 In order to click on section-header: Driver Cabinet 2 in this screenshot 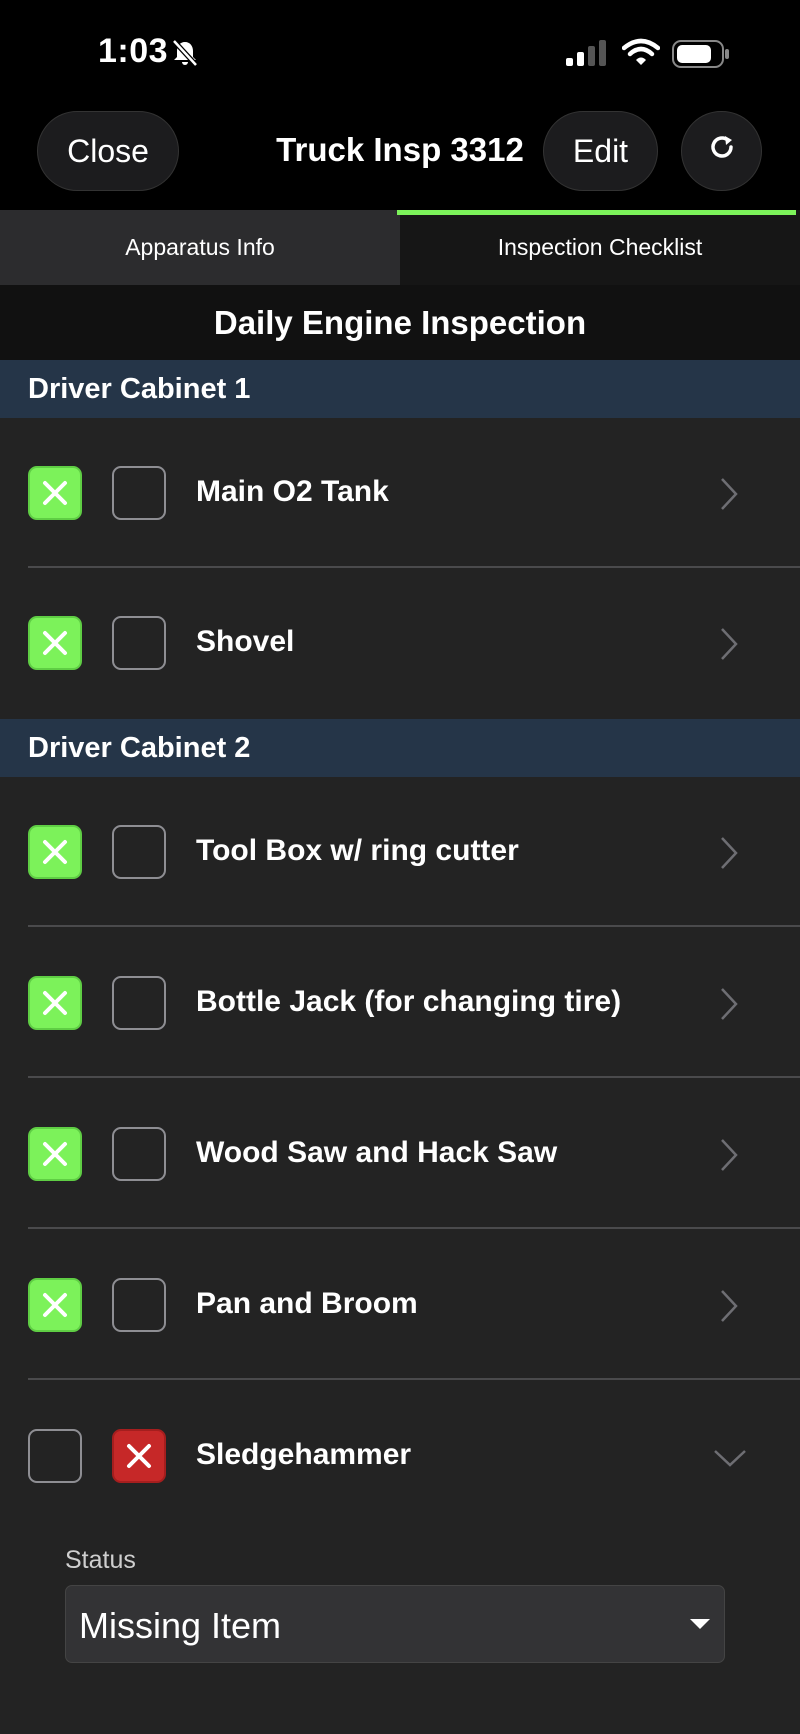, I will do `click(400, 748)`.